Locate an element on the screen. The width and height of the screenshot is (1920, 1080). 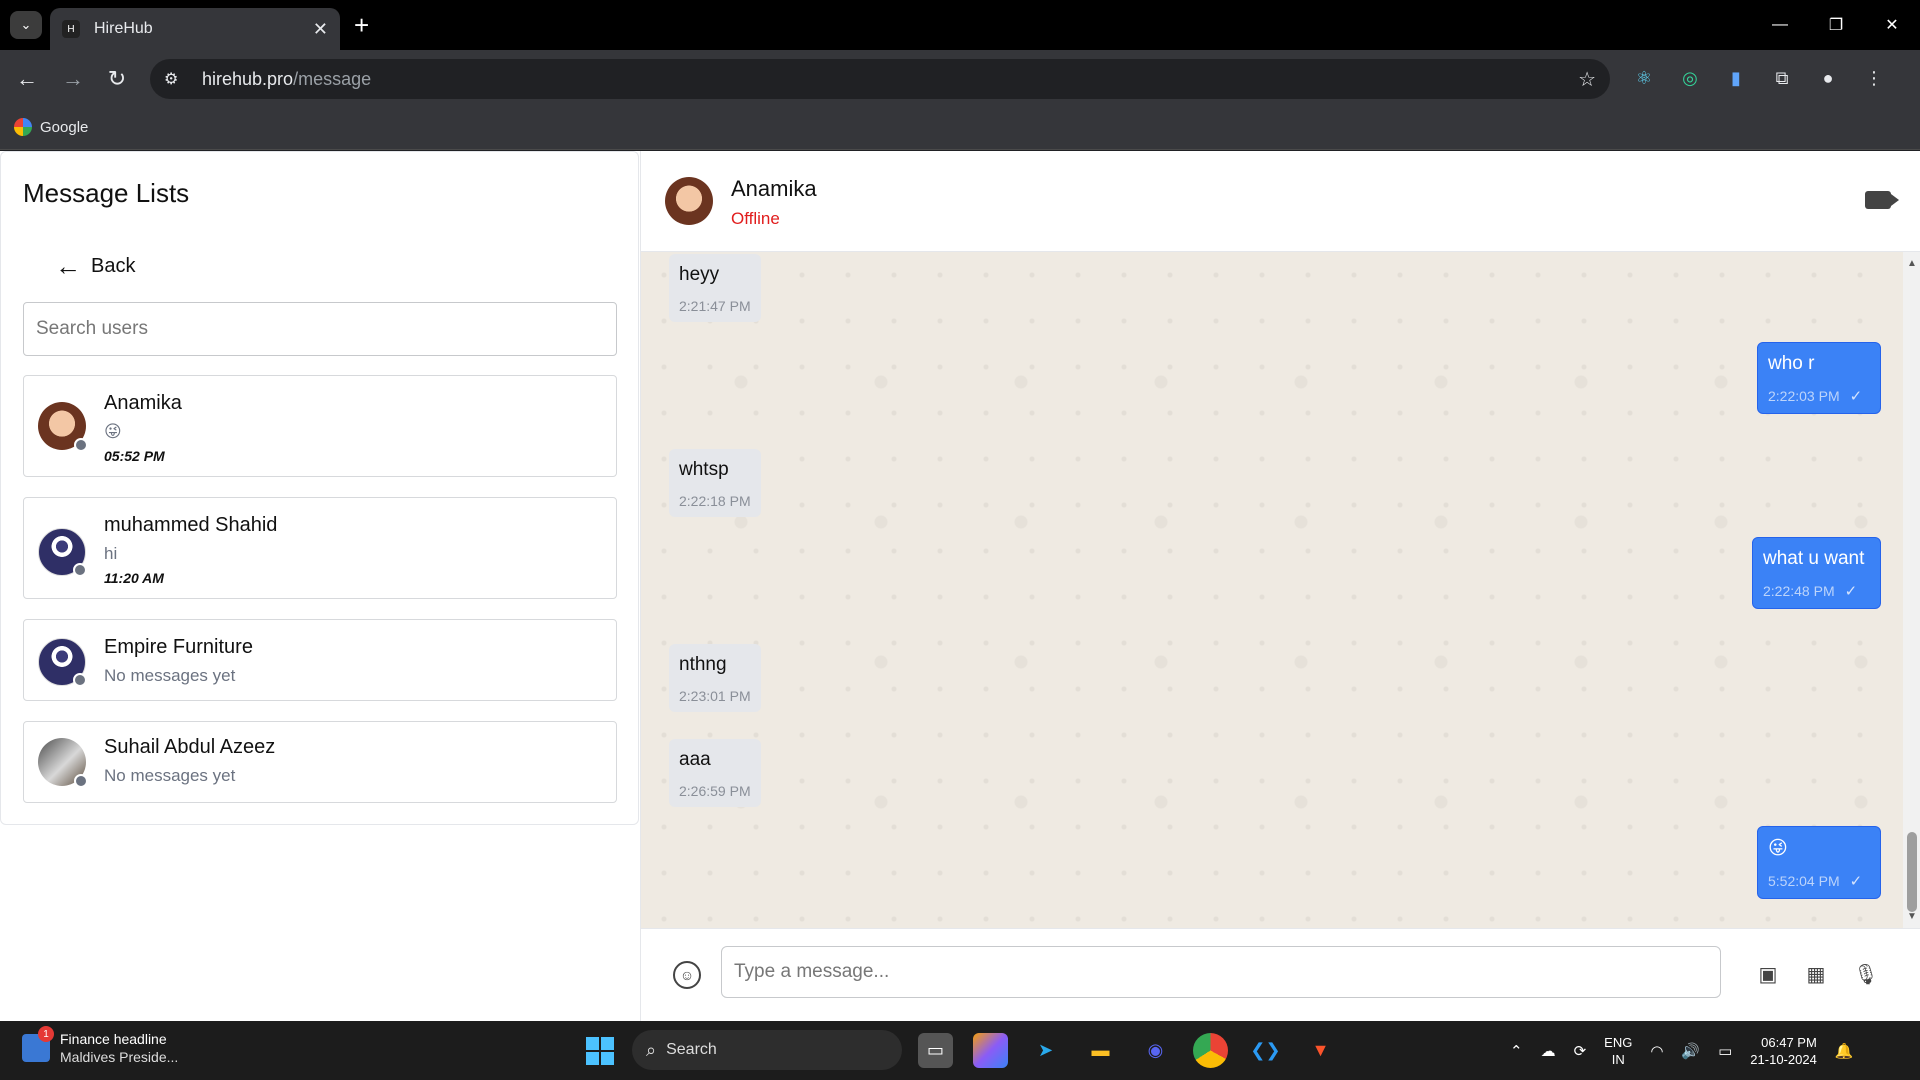
profile-avatar-icon: ● is located at coordinates (1828, 78).